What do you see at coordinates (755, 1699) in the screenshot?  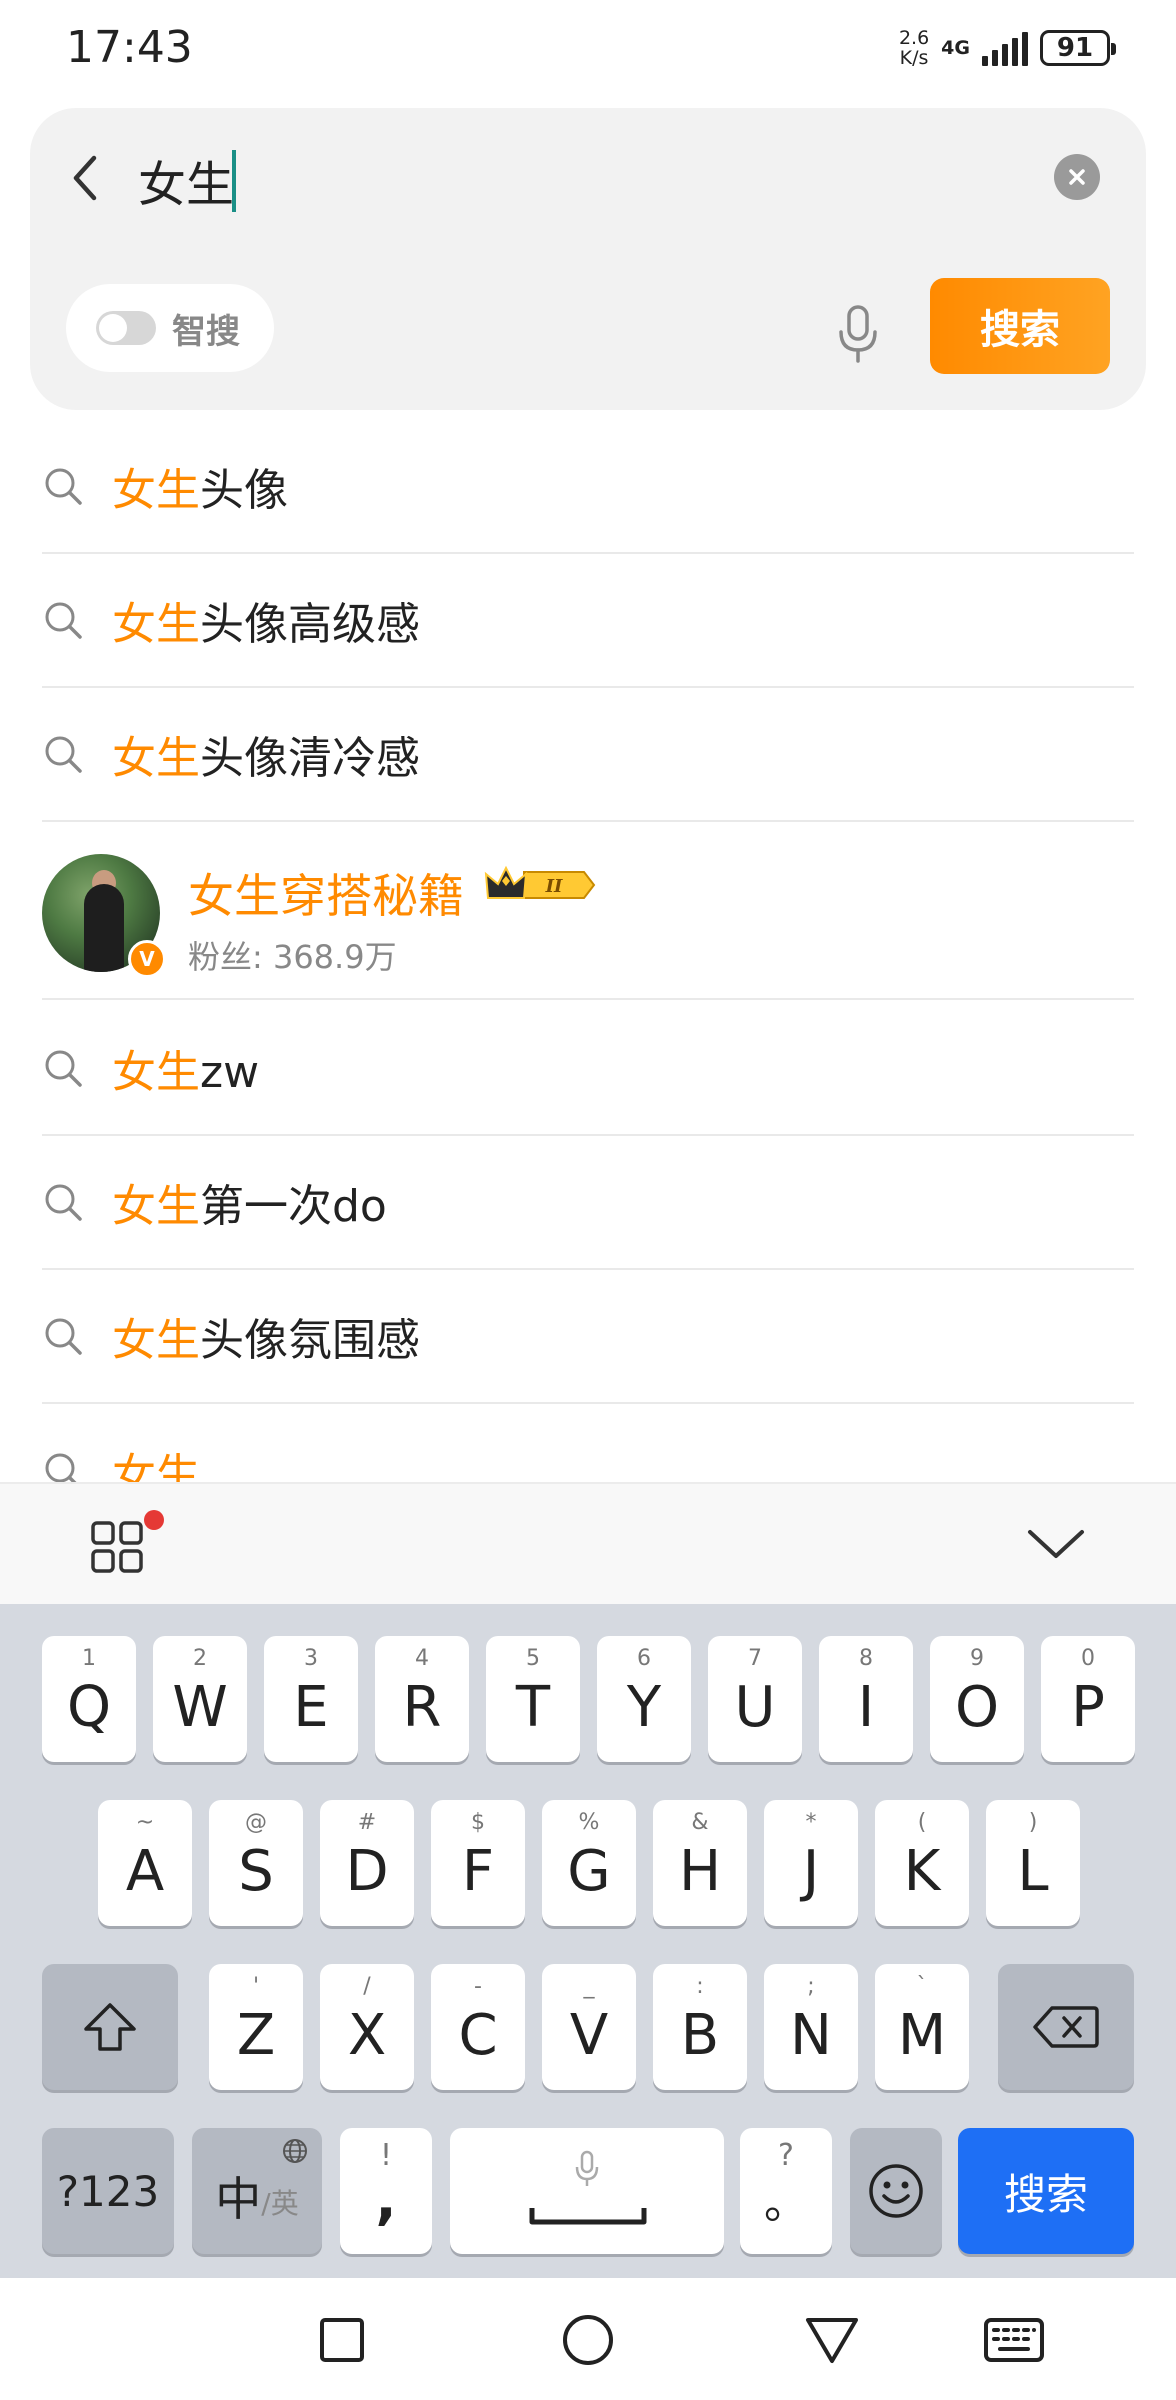 I see `key-u: 7U` at bounding box center [755, 1699].